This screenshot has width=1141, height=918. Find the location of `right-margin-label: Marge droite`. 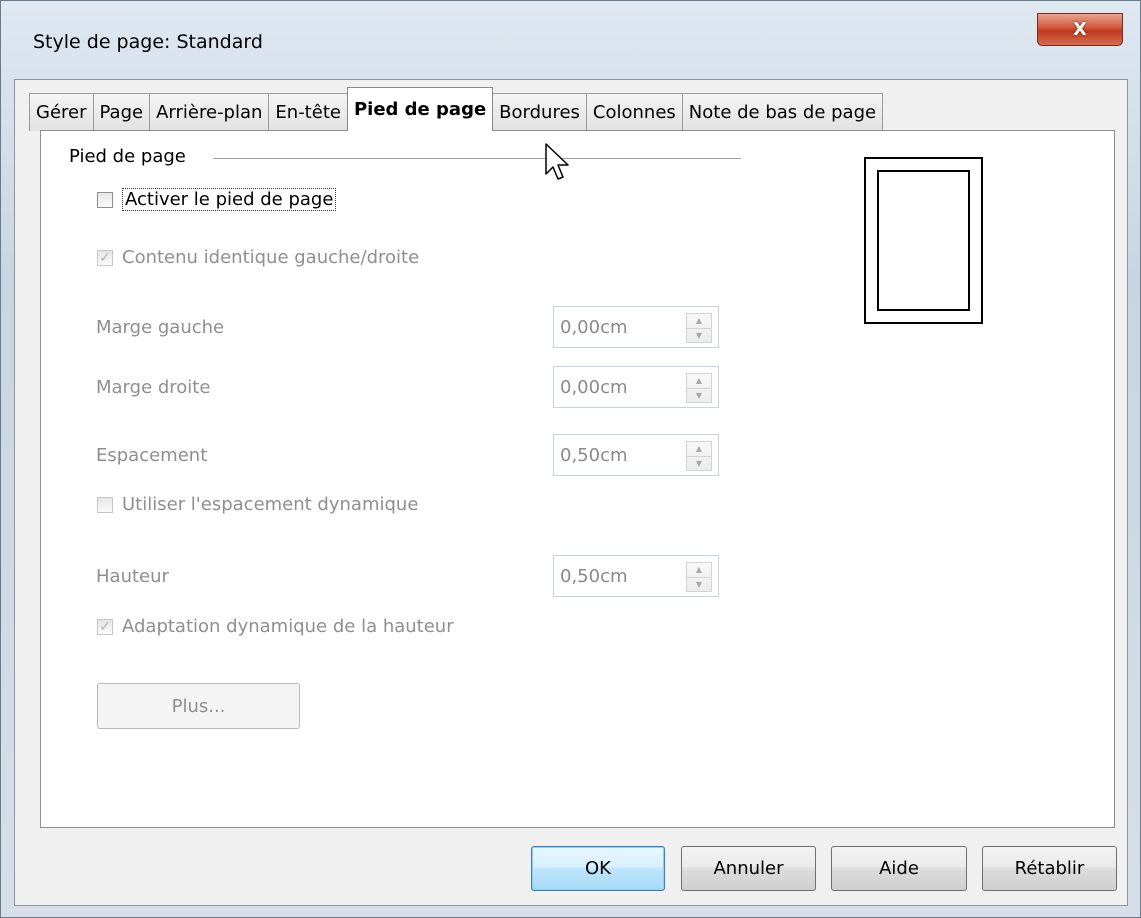

right-margin-label: Marge droite is located at coordinates (153, 387).